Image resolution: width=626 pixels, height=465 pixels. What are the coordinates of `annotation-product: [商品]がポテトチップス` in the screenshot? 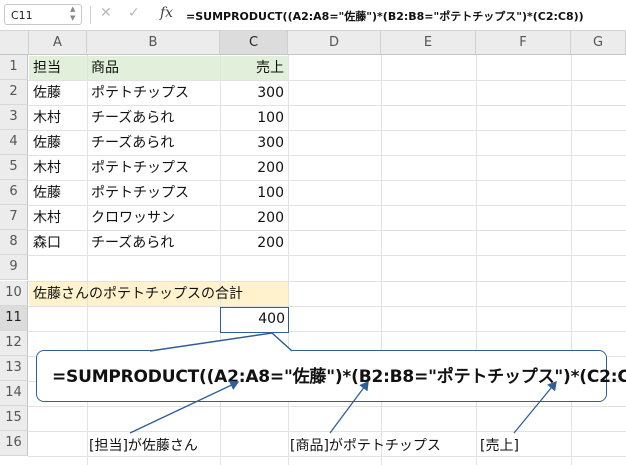 It's located at (365, 446).